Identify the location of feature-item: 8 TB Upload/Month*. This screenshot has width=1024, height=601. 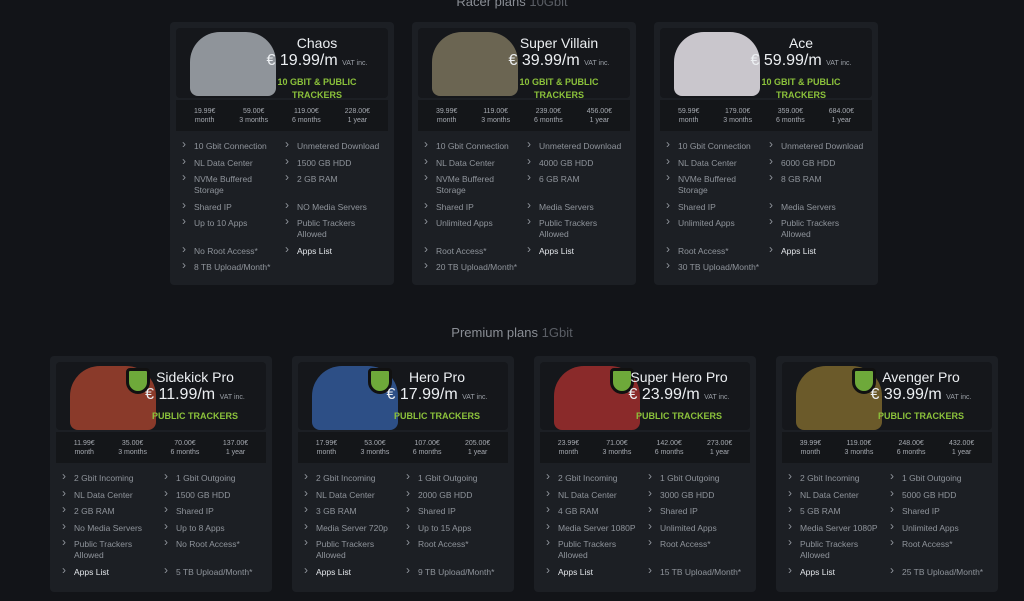
(230, 266).